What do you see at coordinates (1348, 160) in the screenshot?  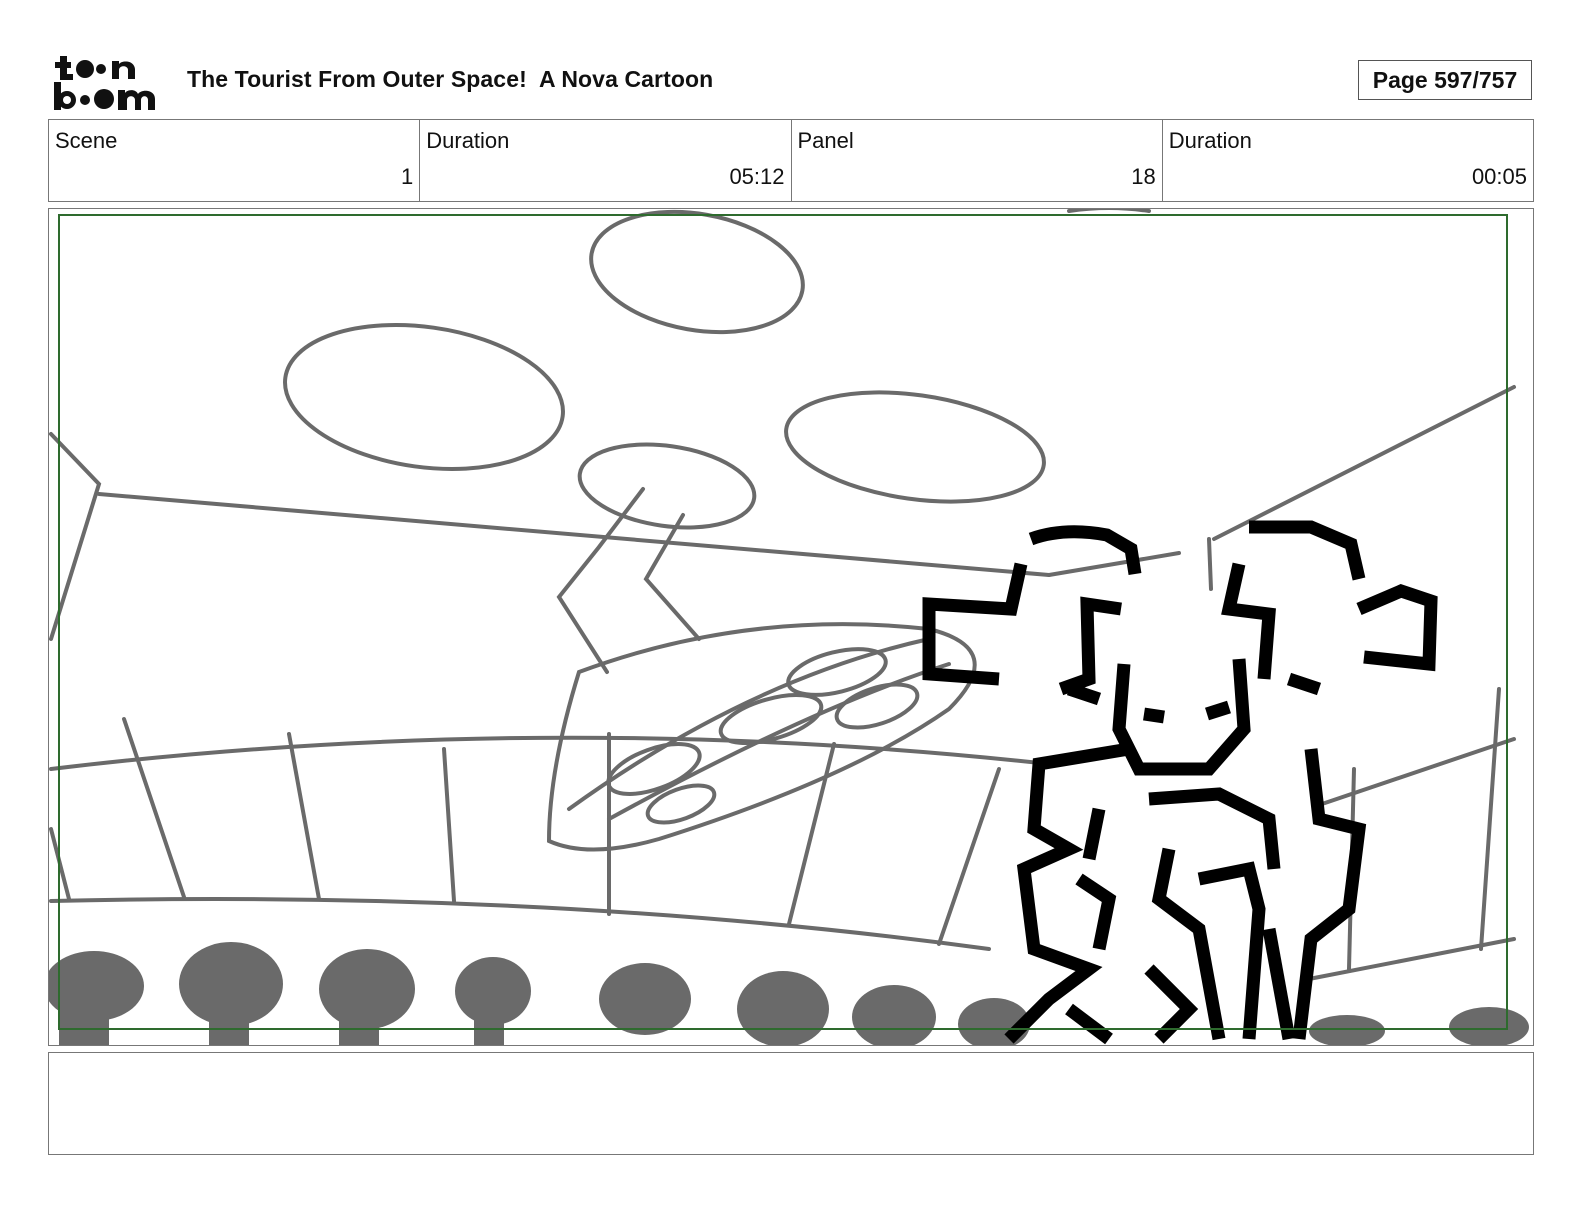 I see `panel-duration-cell: Duration 00:05` at bounding box center [1348, 160].